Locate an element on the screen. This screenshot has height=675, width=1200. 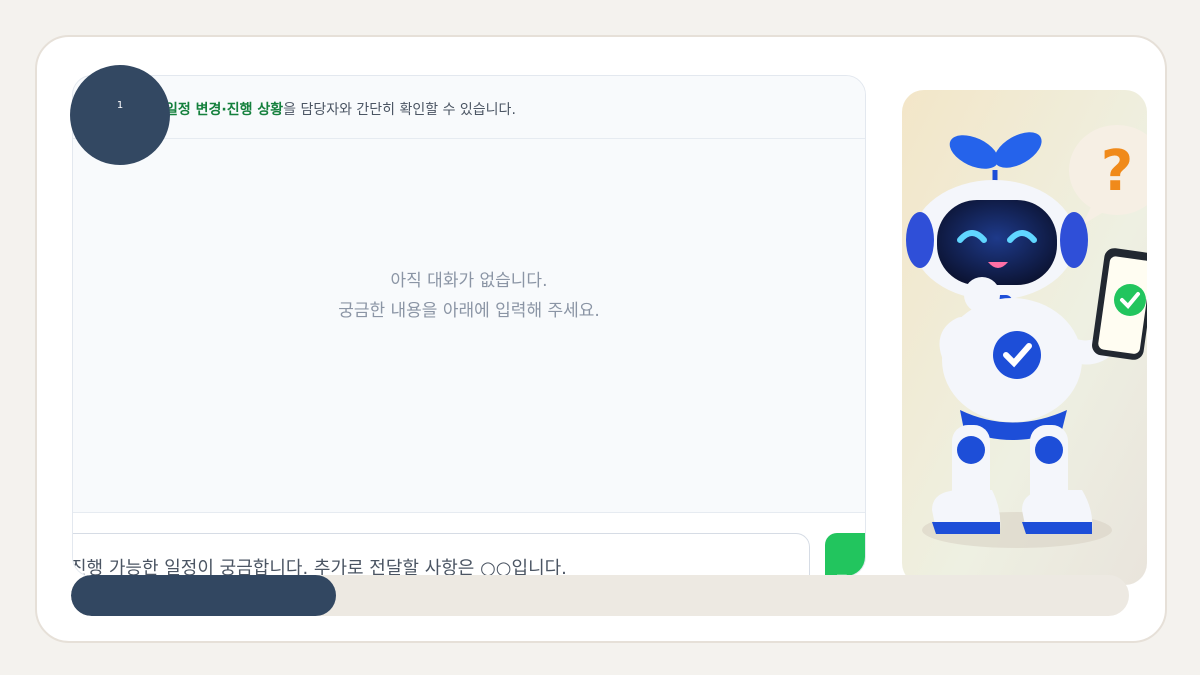
send-button: 문의 보내기 is located at coordinates (845, 554).